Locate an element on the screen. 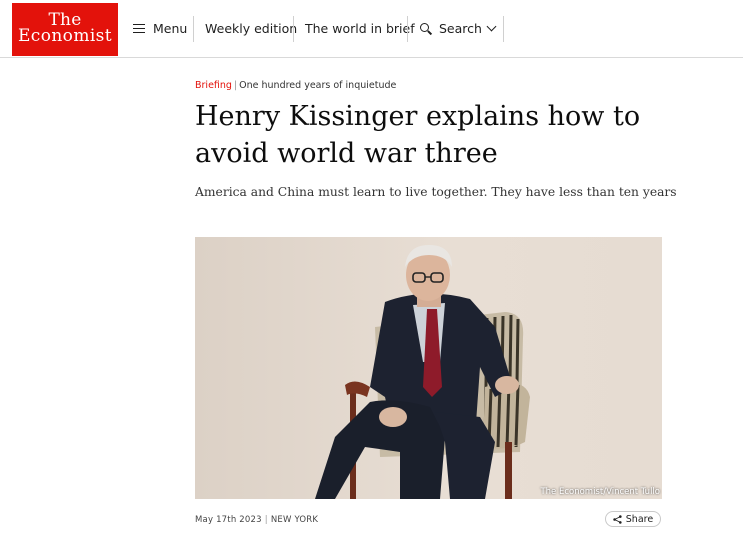 This screenshot has height=533, width=743. chevron-down-icon is located at coordinates (491, 26).